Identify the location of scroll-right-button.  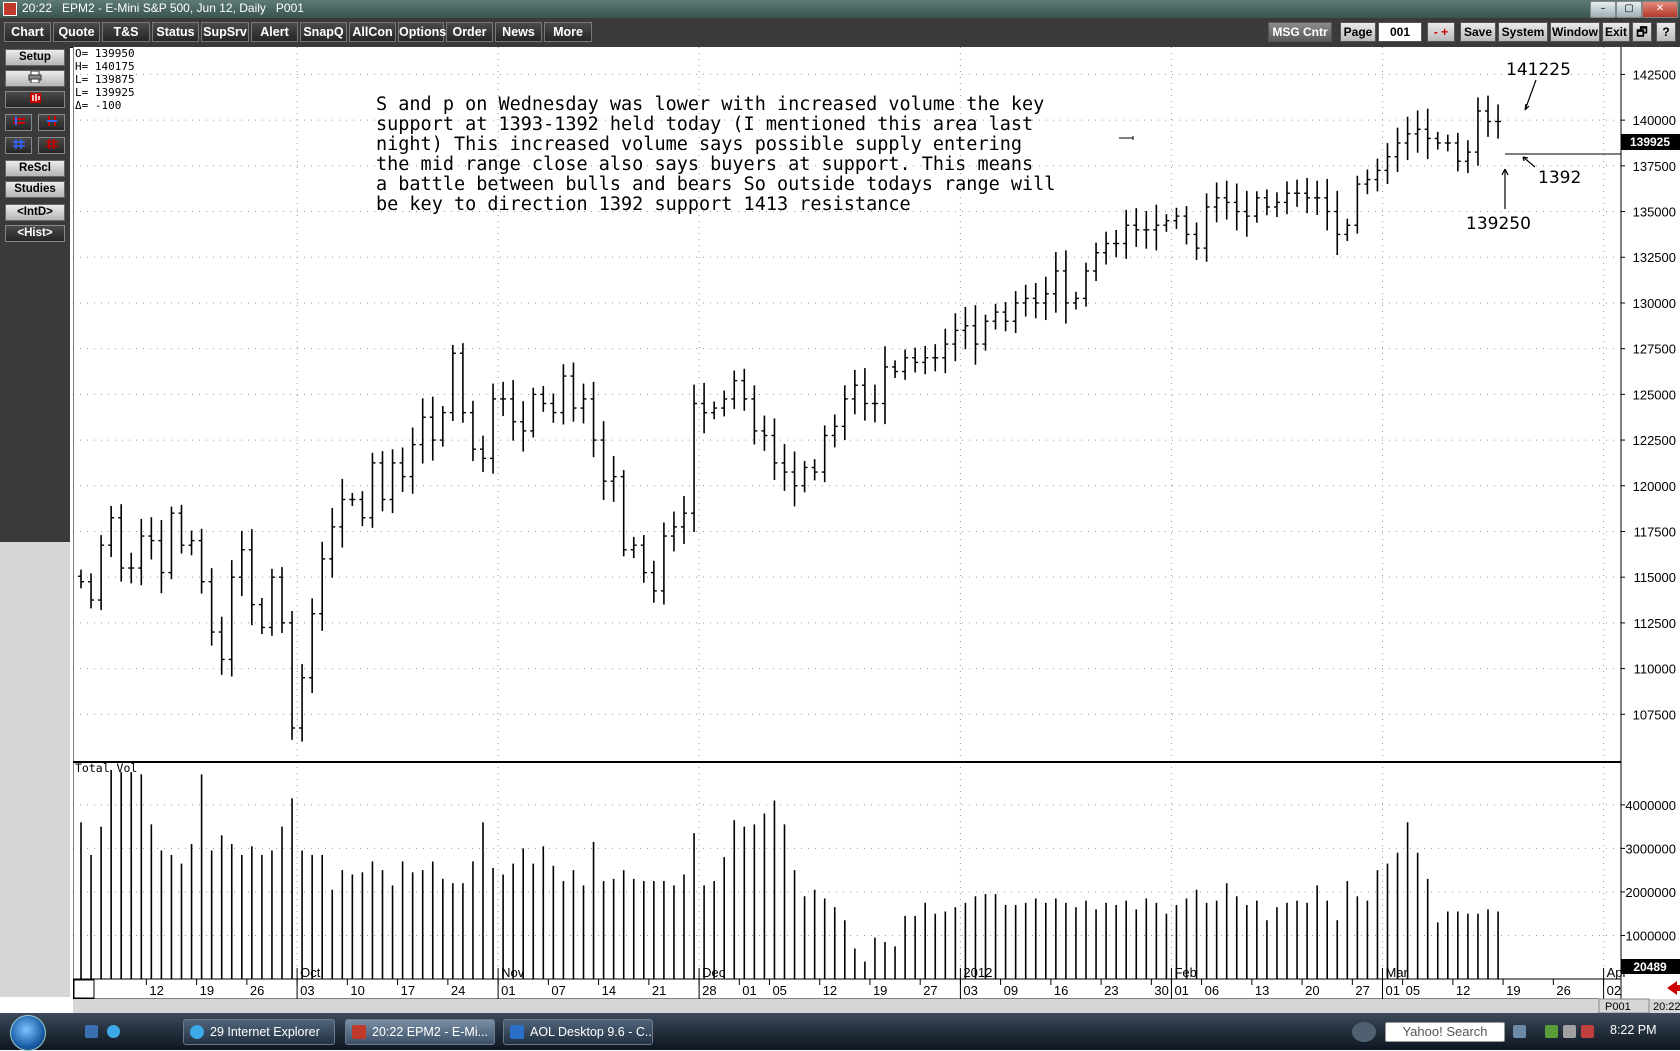
(51, 122).